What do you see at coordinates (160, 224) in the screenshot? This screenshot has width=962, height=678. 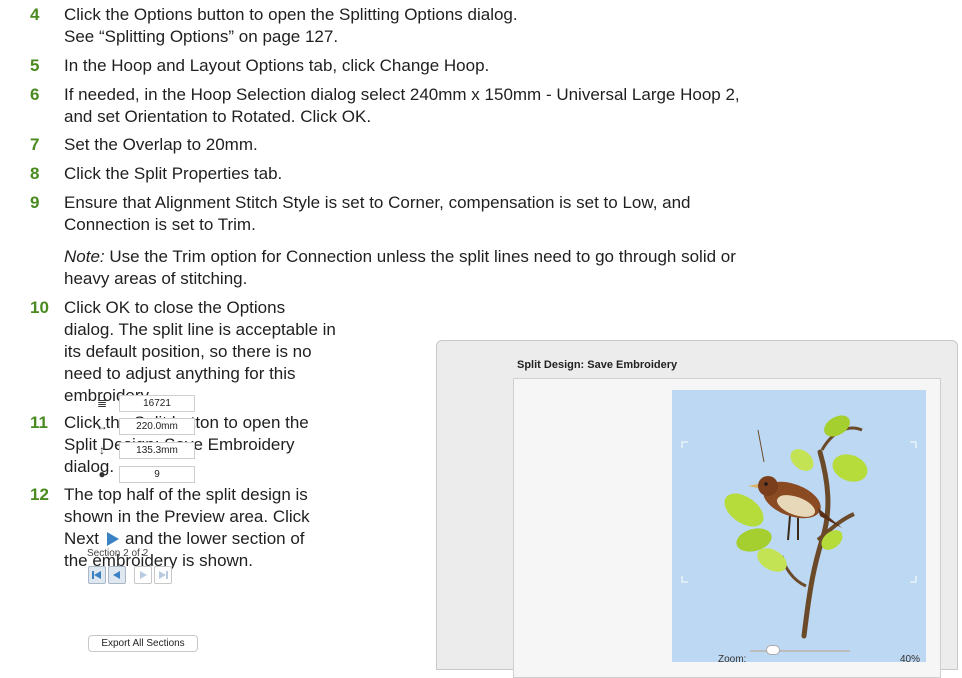 I see `step-line: Connection is set to Trim.` at bounding box center [160, 224].